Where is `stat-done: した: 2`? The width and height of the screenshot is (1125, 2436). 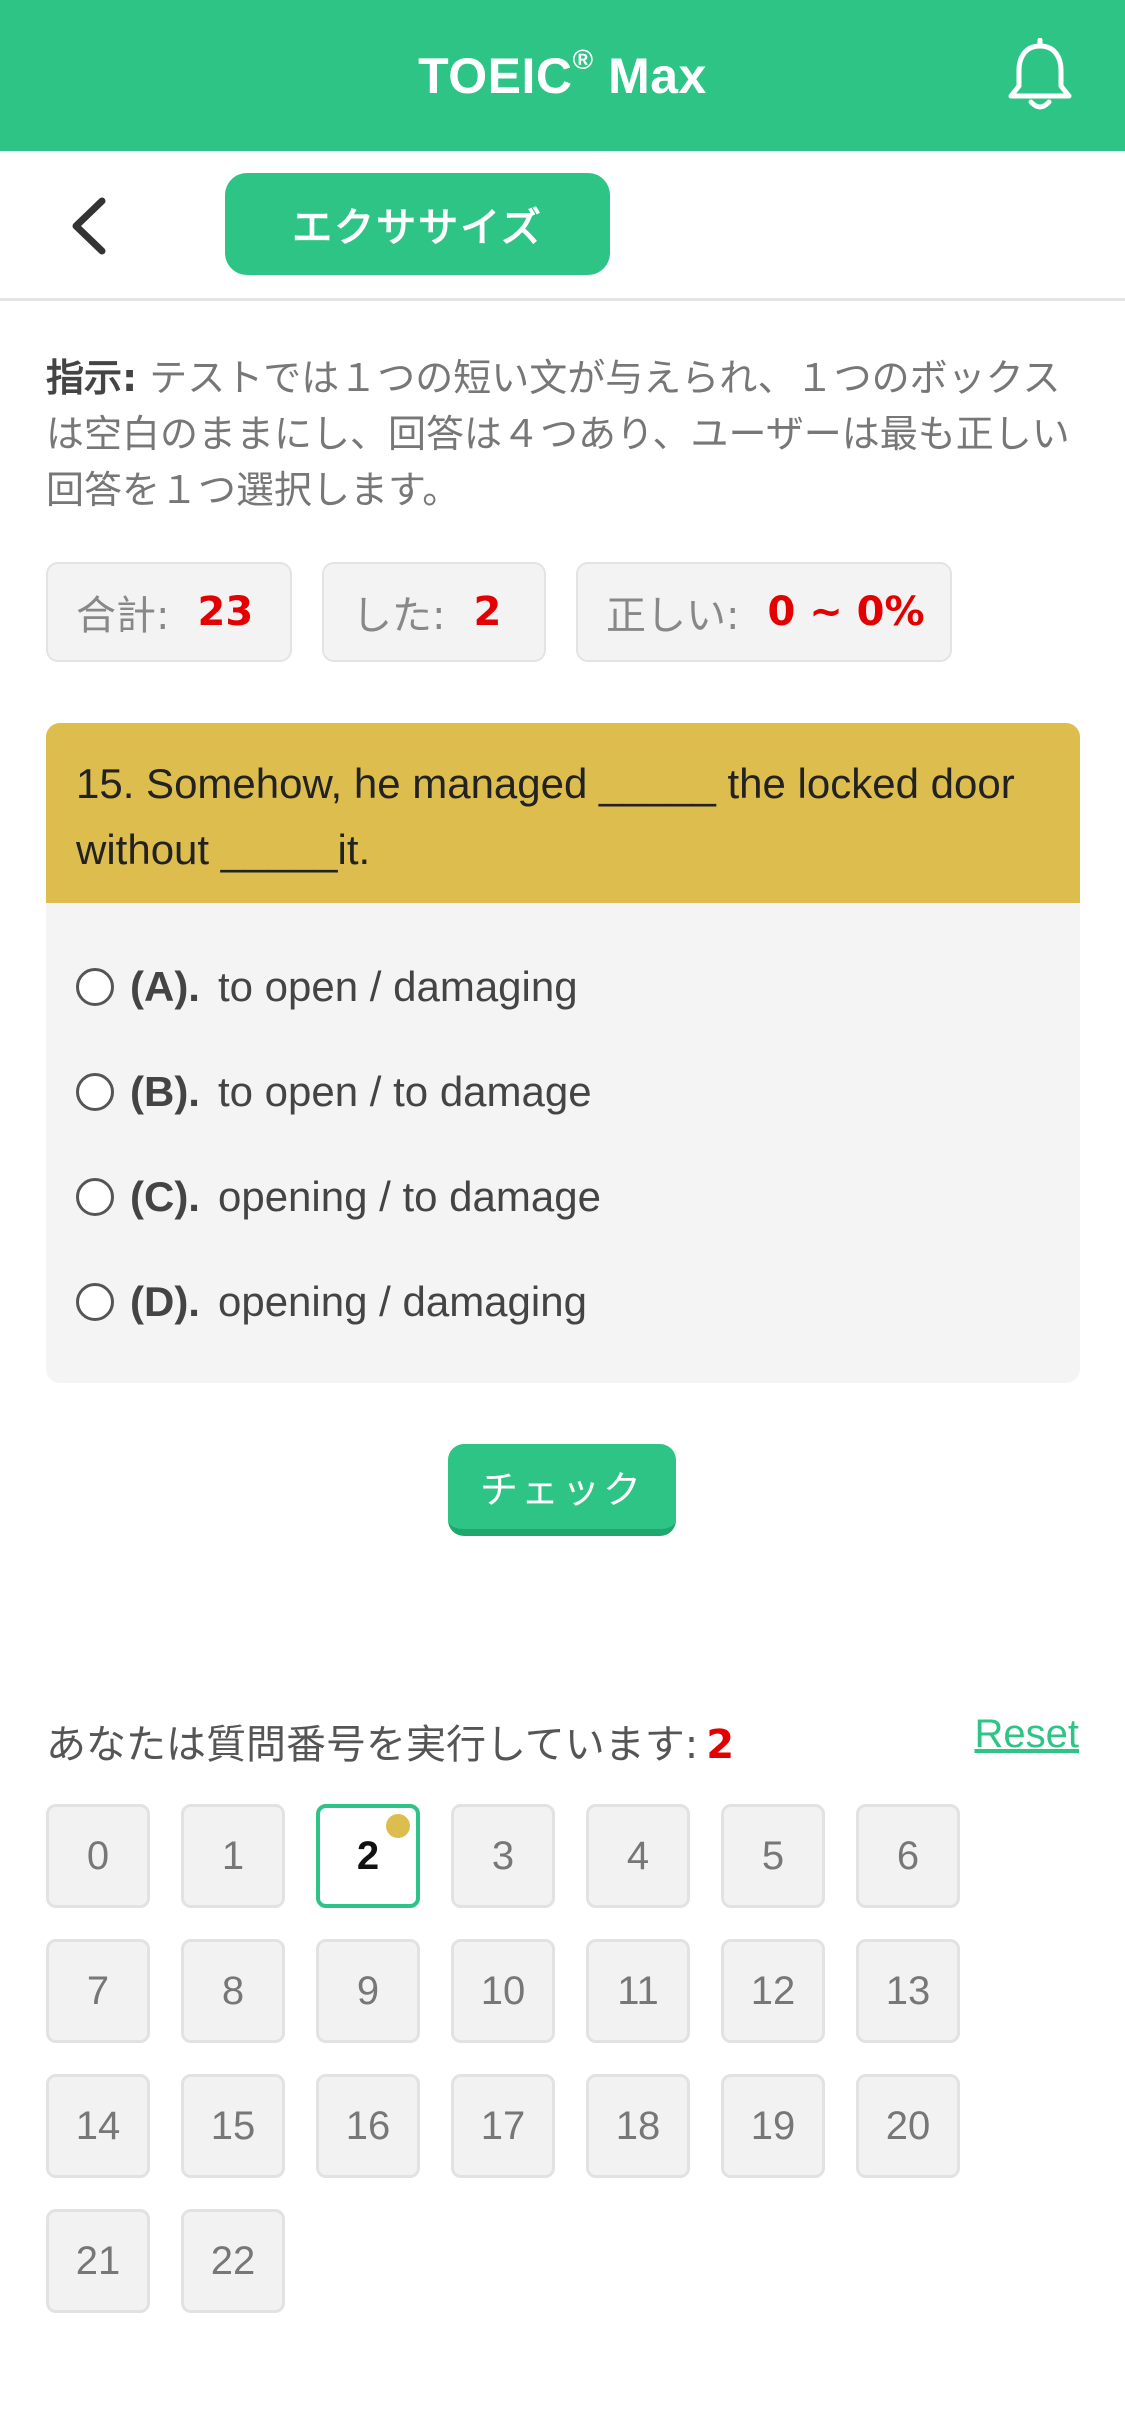 stat-done: した: 2 is located at coordinates (434, 612).